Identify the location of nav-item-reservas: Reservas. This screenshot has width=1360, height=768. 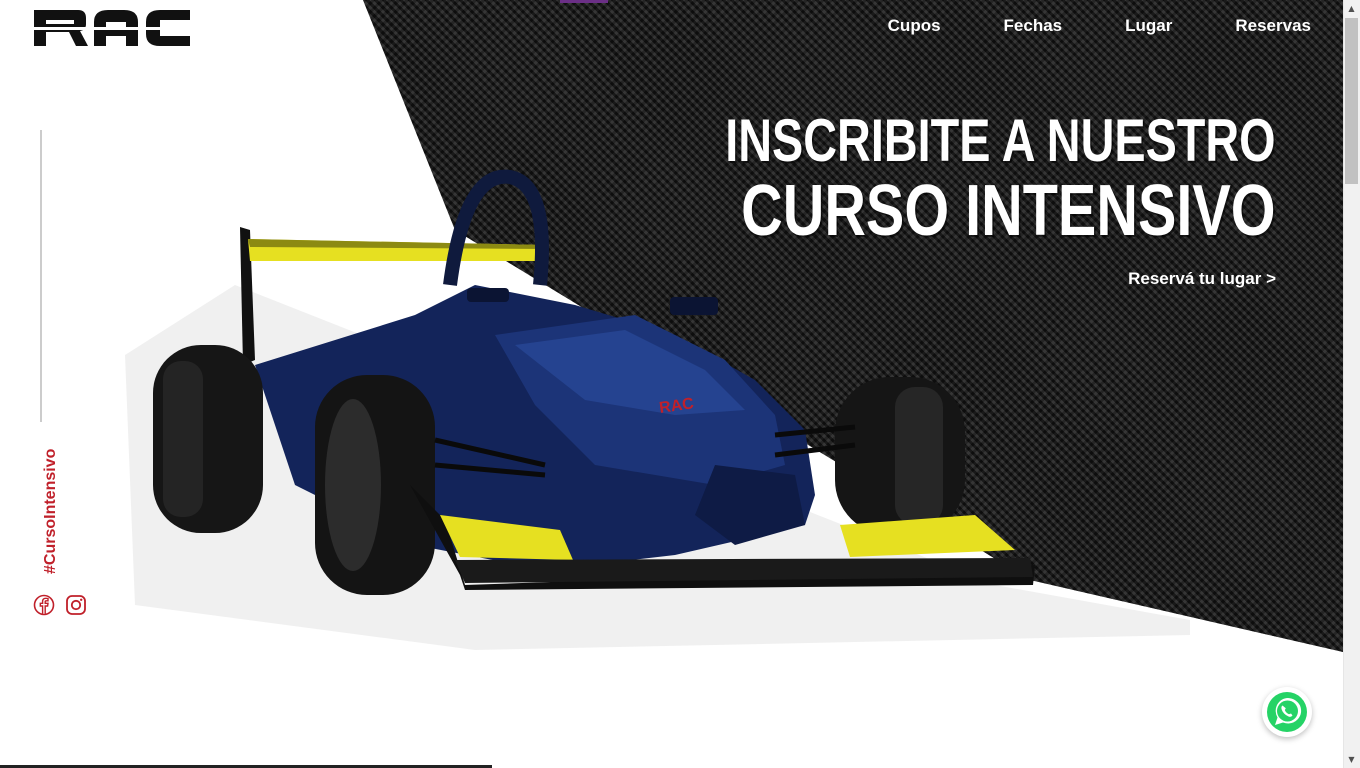
(1273, 26).